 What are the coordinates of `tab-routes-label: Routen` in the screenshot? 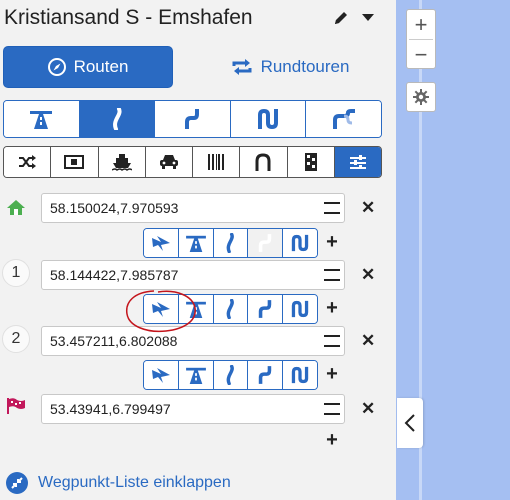 It's located at (101, 66).